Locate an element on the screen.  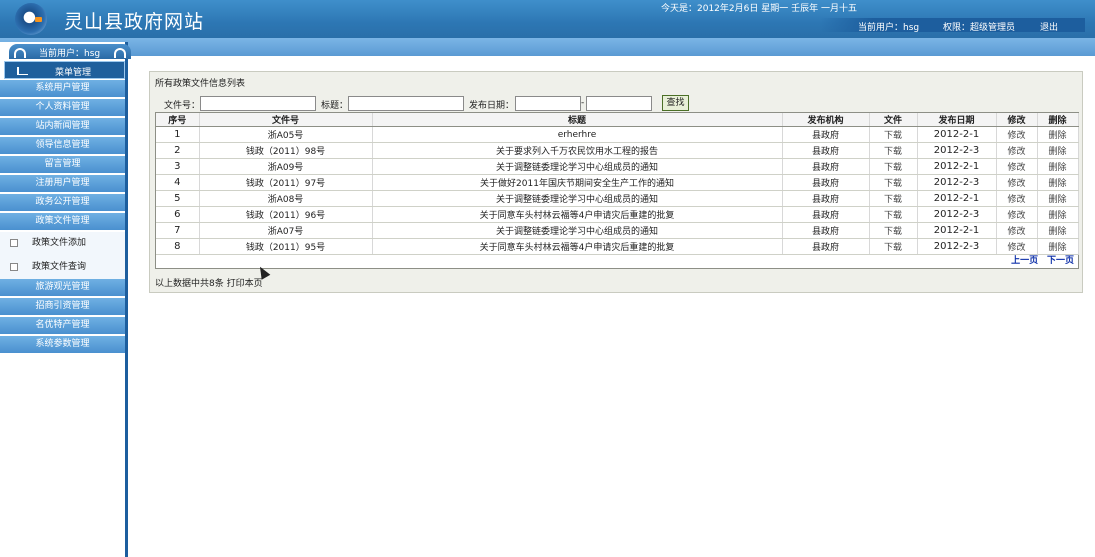
menu-header: 菜单管理 is located at coordinates (64, 70).